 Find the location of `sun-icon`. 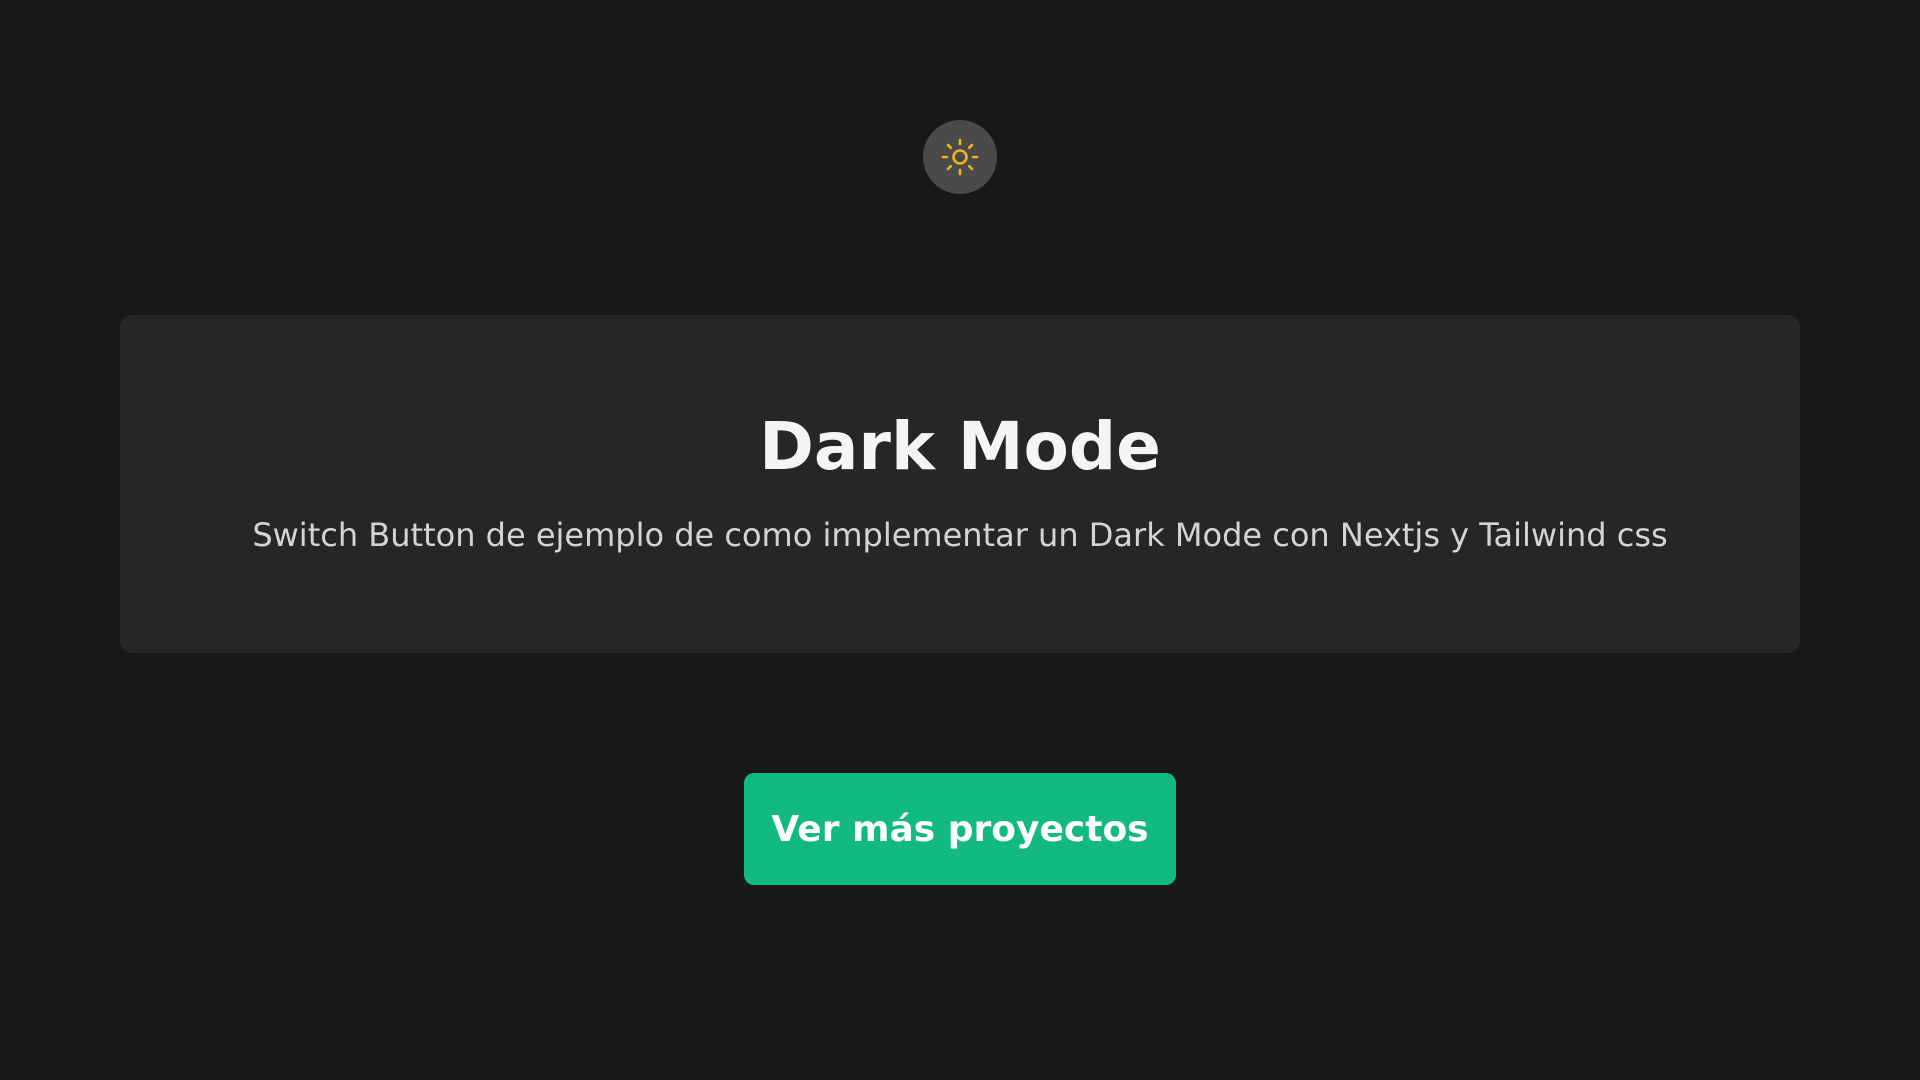

sun-icon is located at coordinates (960, 157).